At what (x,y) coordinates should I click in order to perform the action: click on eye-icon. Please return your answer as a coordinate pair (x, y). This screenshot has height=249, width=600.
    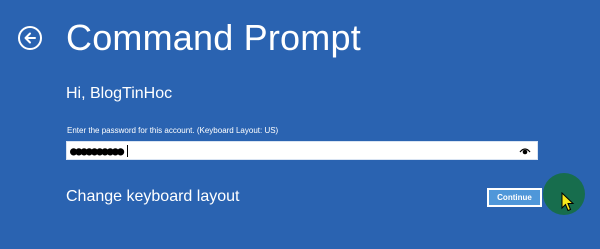
    Looking at the image, I should click on (525, 151).